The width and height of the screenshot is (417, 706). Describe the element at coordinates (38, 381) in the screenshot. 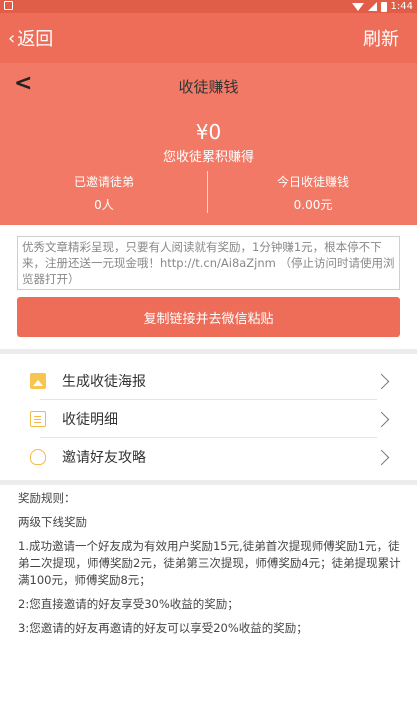

I see `image-icon` at that location.